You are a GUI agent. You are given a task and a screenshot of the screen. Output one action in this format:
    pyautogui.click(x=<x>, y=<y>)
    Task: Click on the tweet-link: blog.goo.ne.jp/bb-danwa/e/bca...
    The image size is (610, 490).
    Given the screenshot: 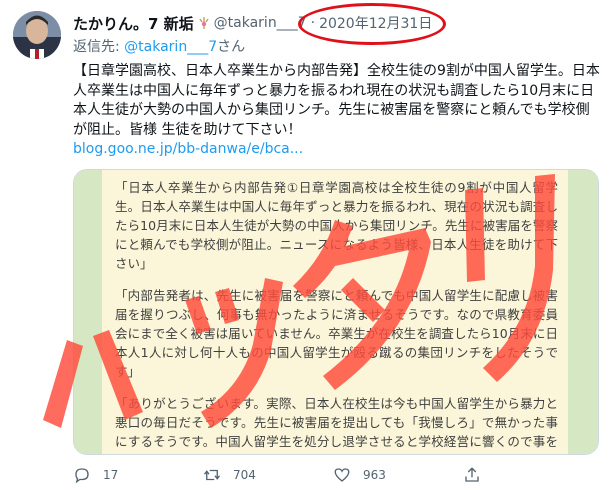 What is the action you would take?
    pyautogui.click(x=188, y=149)
    